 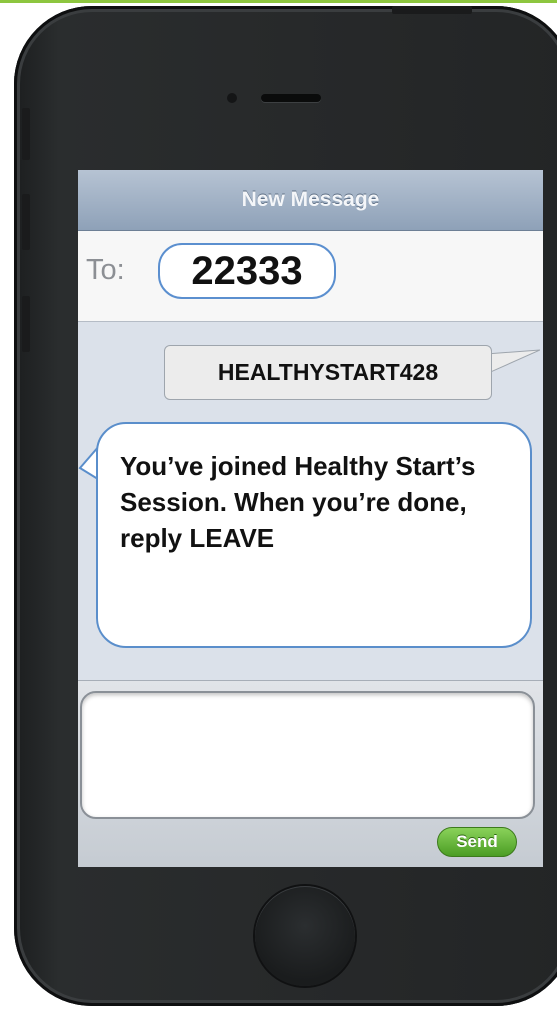 I want to click on camera-icon, so click(x=232, y=98).